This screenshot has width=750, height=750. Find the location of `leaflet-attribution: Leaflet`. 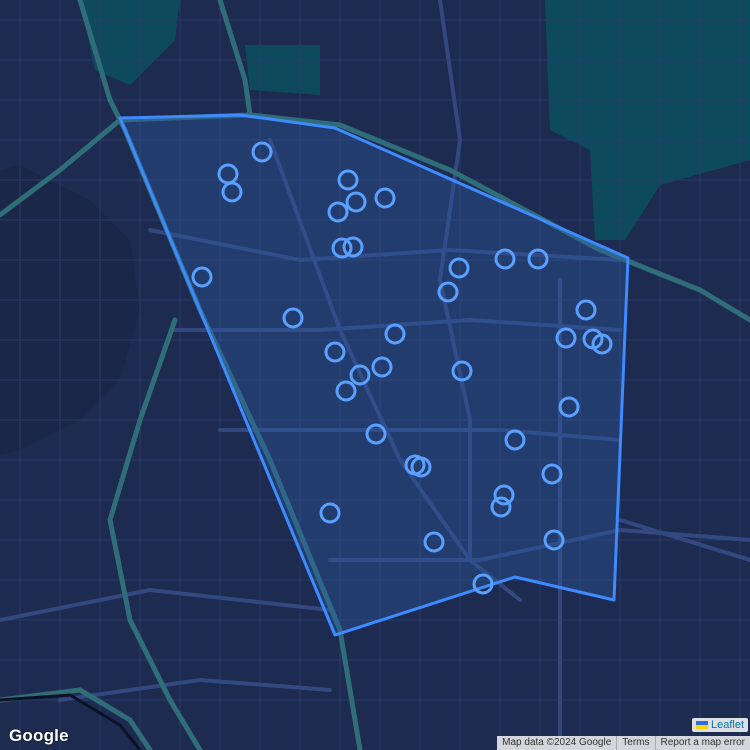

leaflet-attribution: Leaflet is located at coordinates (719, 725).